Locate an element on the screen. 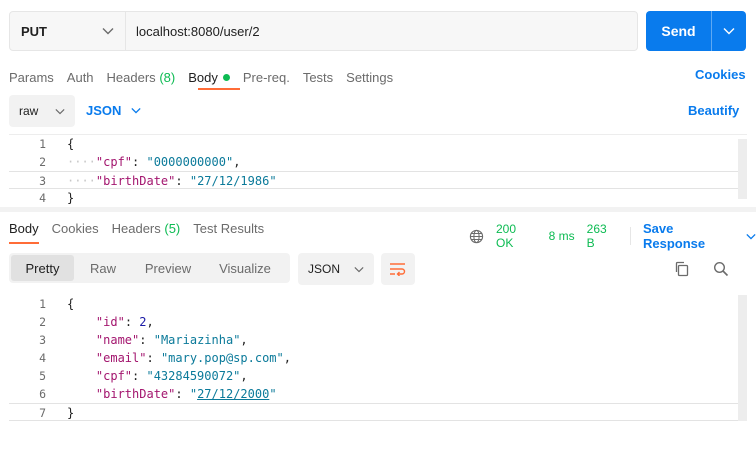  body-language-label: JSON is located at coordinates (104, 110).